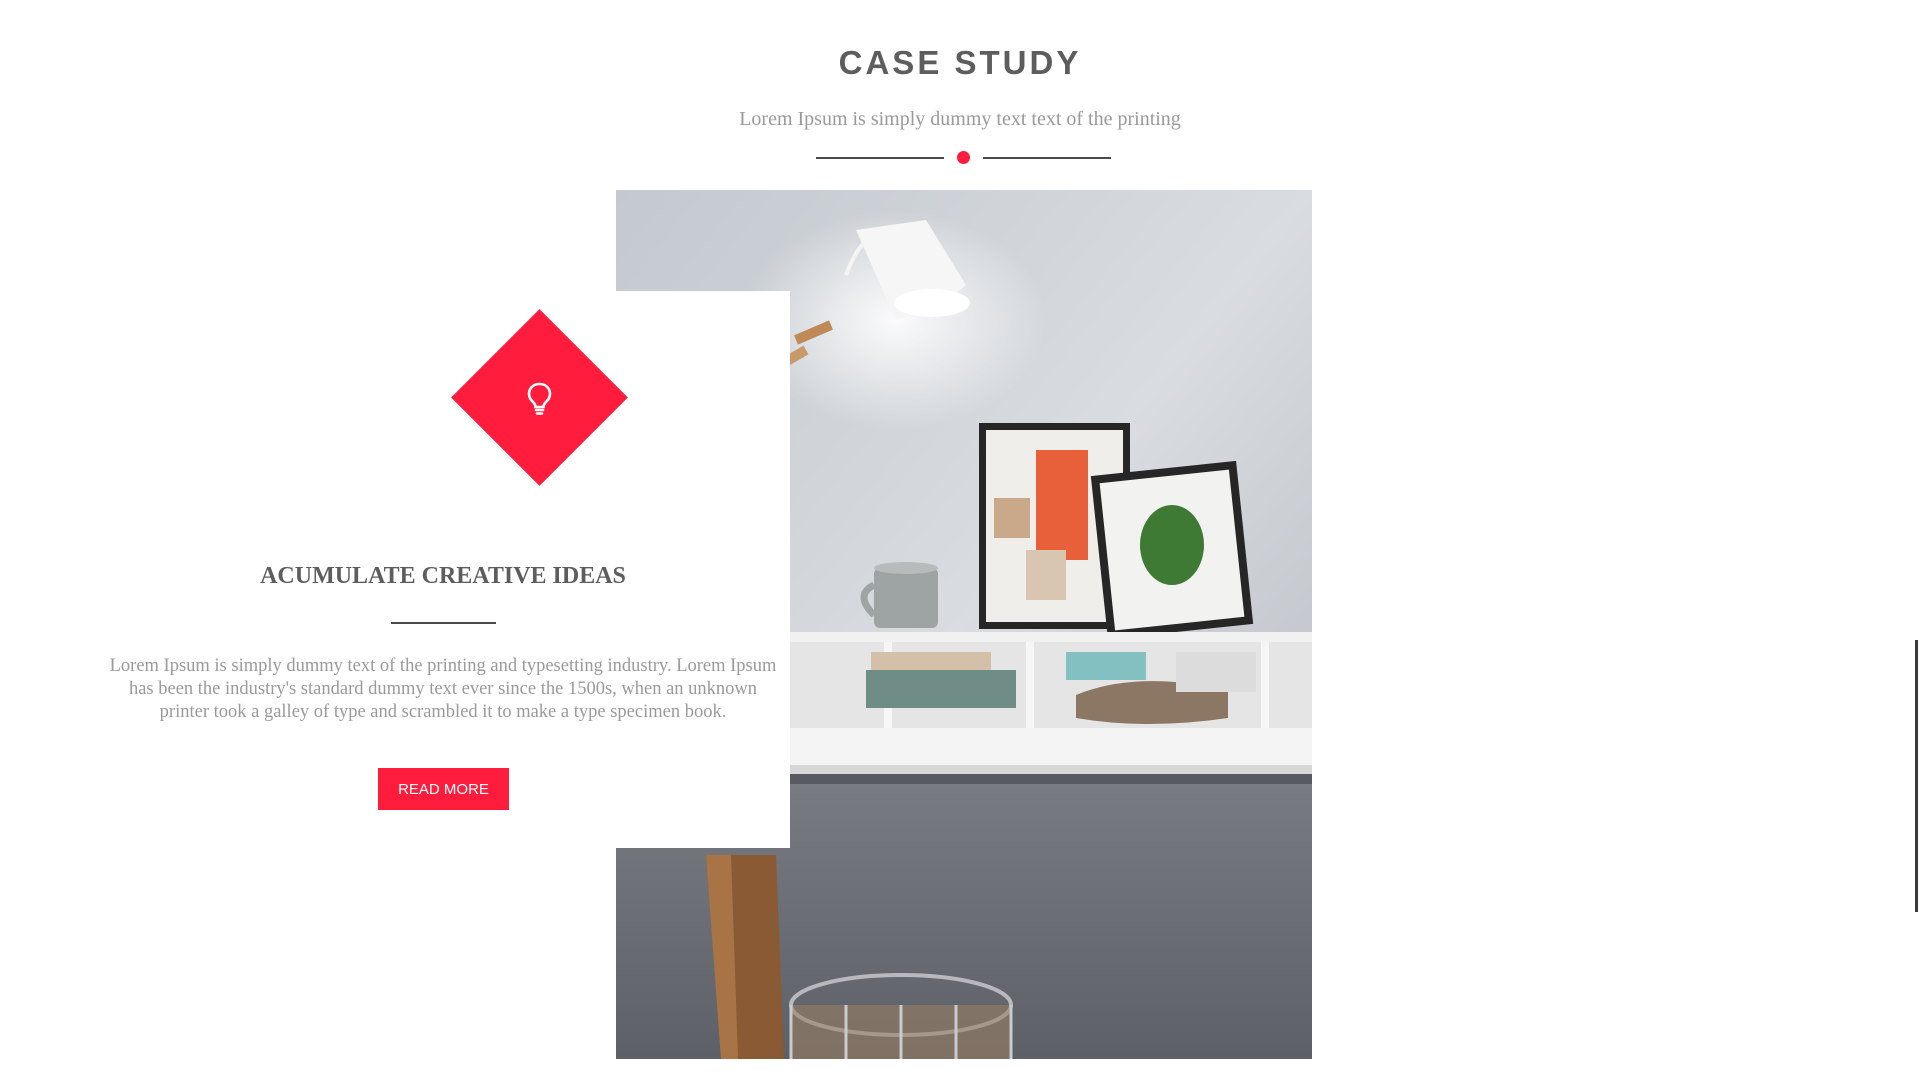 The width and height of the screenshot is (1920, 1080). Describe the element at coordinates (960, 62) in the screenshot. I see `section-title: CASE STUDY` at that location.